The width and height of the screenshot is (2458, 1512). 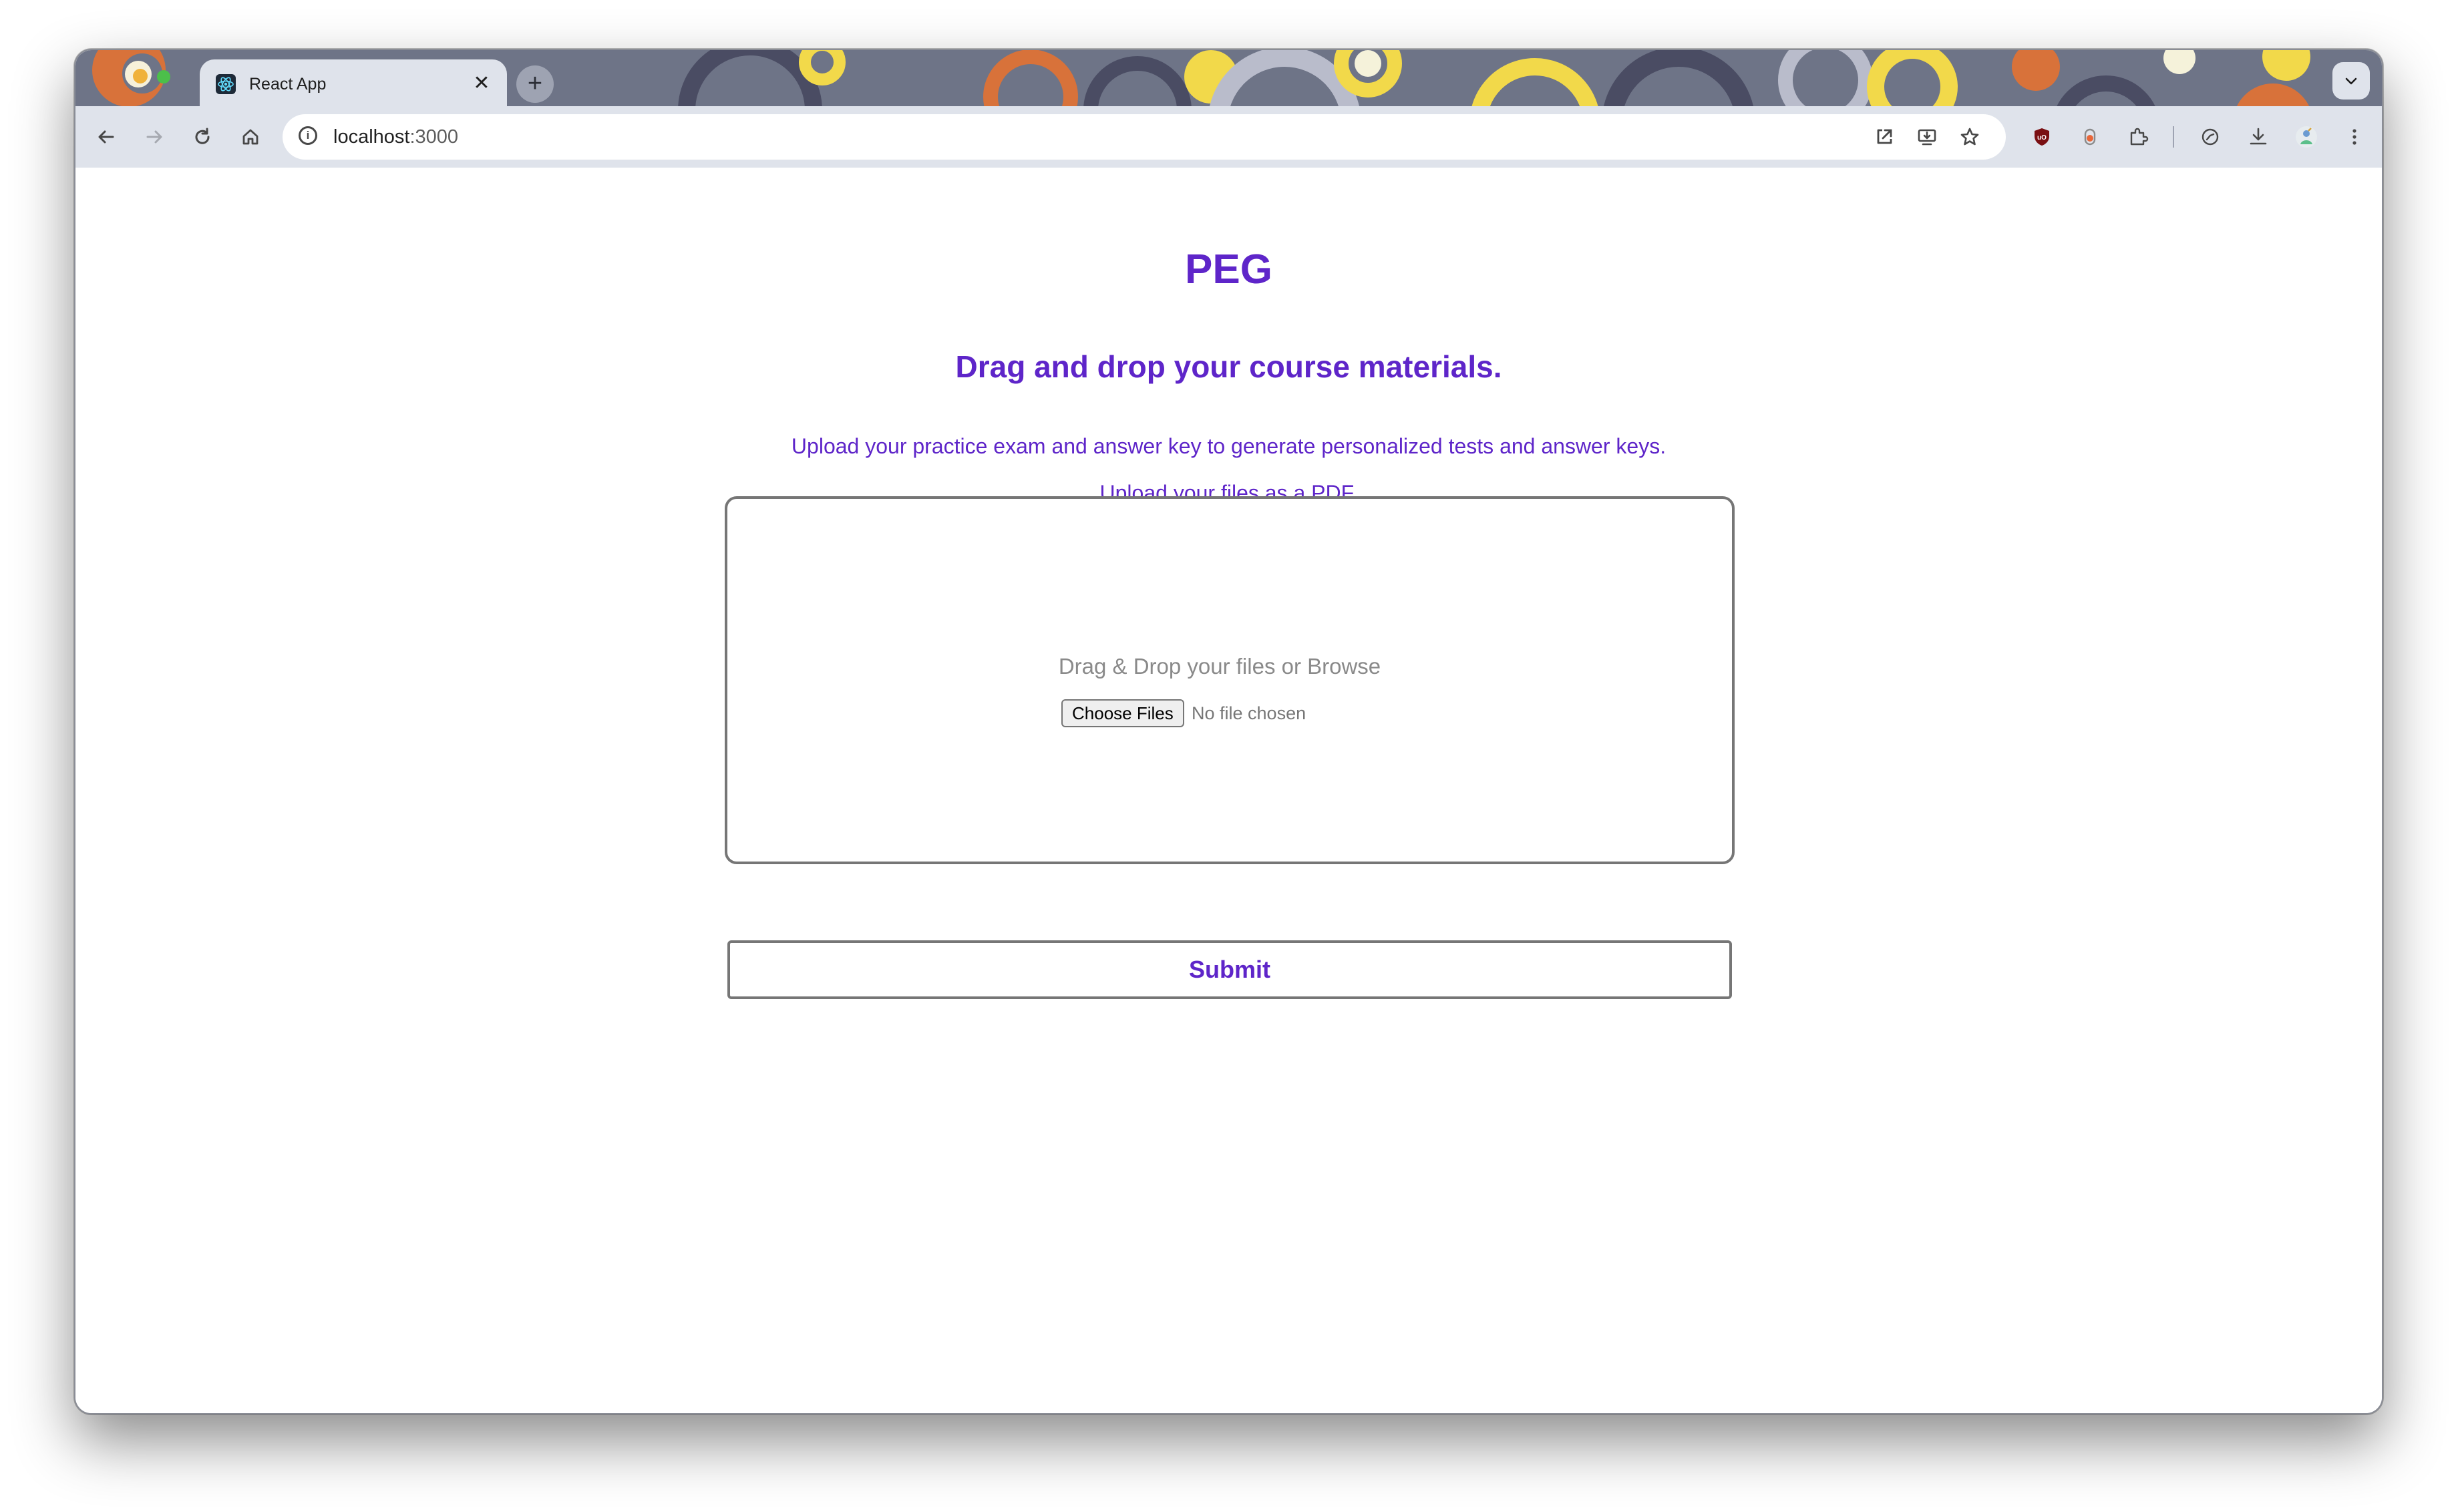 I want to click on tab-react-app: React App ✕, so click(x=354, y=82).